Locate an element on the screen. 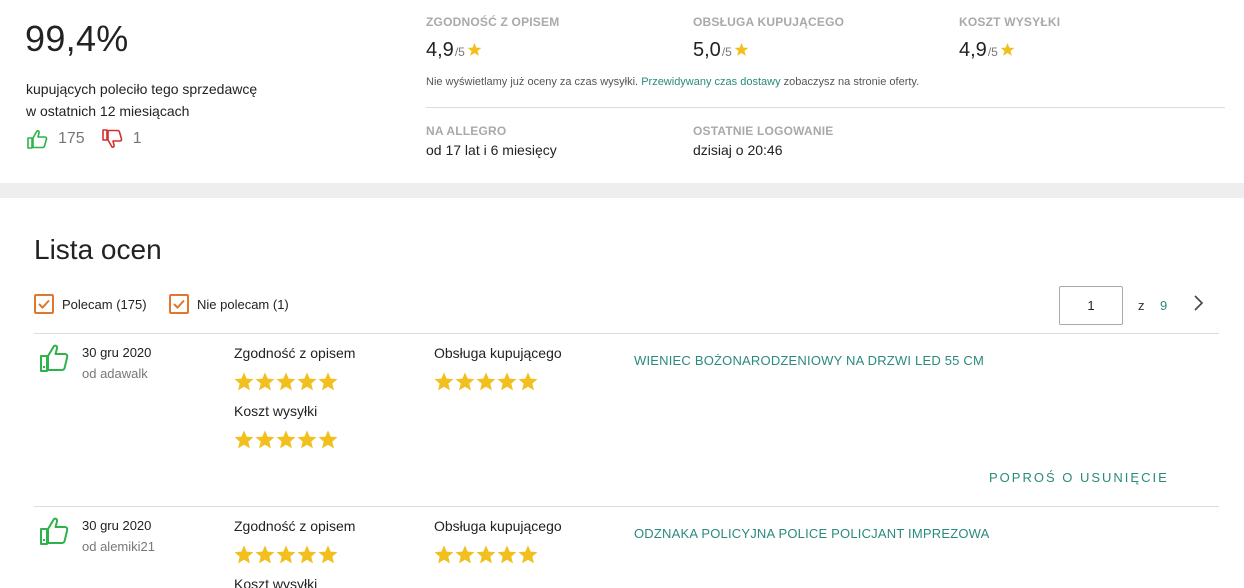  next-page-button is located at coordinates (1198, 305).